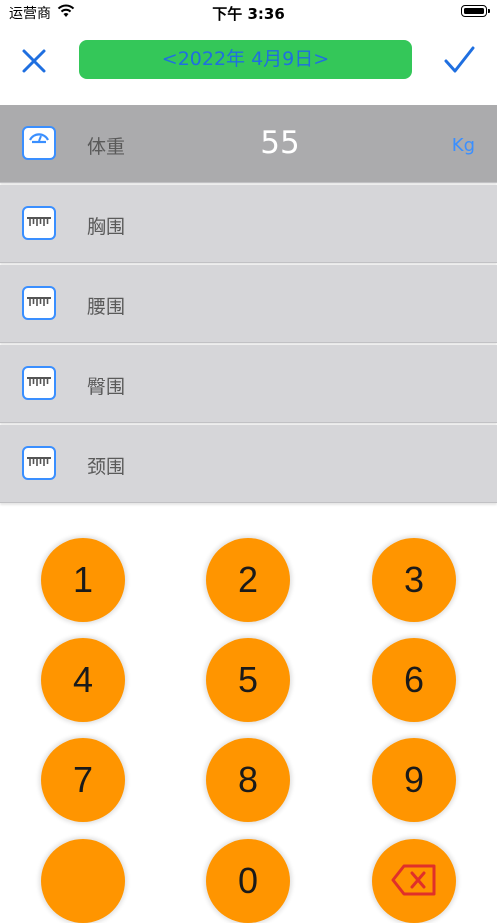  I want to click on key-9: 9, so click(414, 780).